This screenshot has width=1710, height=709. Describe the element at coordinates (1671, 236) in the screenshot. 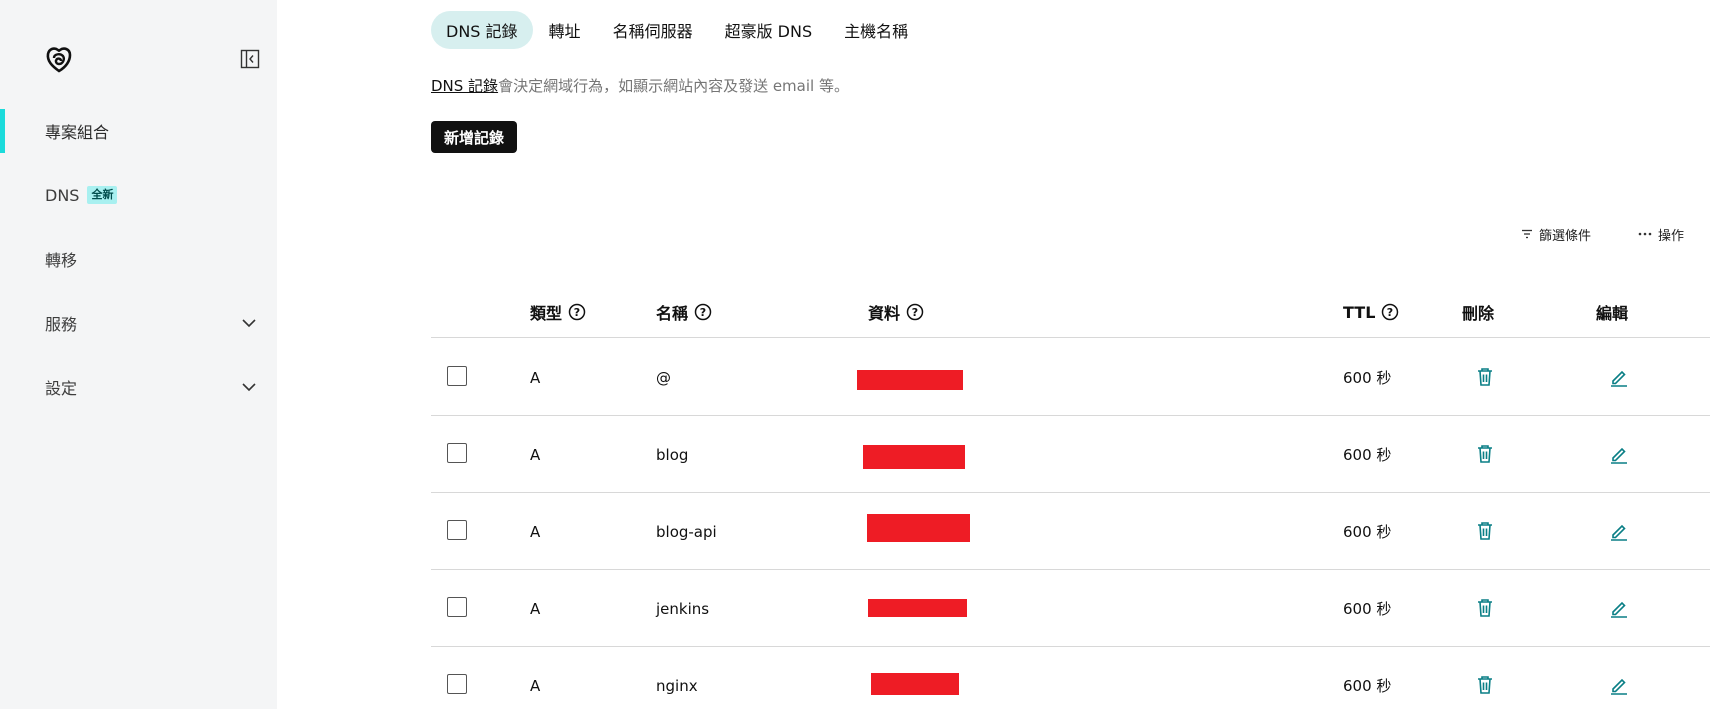

I see `actions-label: 操作` at that location.